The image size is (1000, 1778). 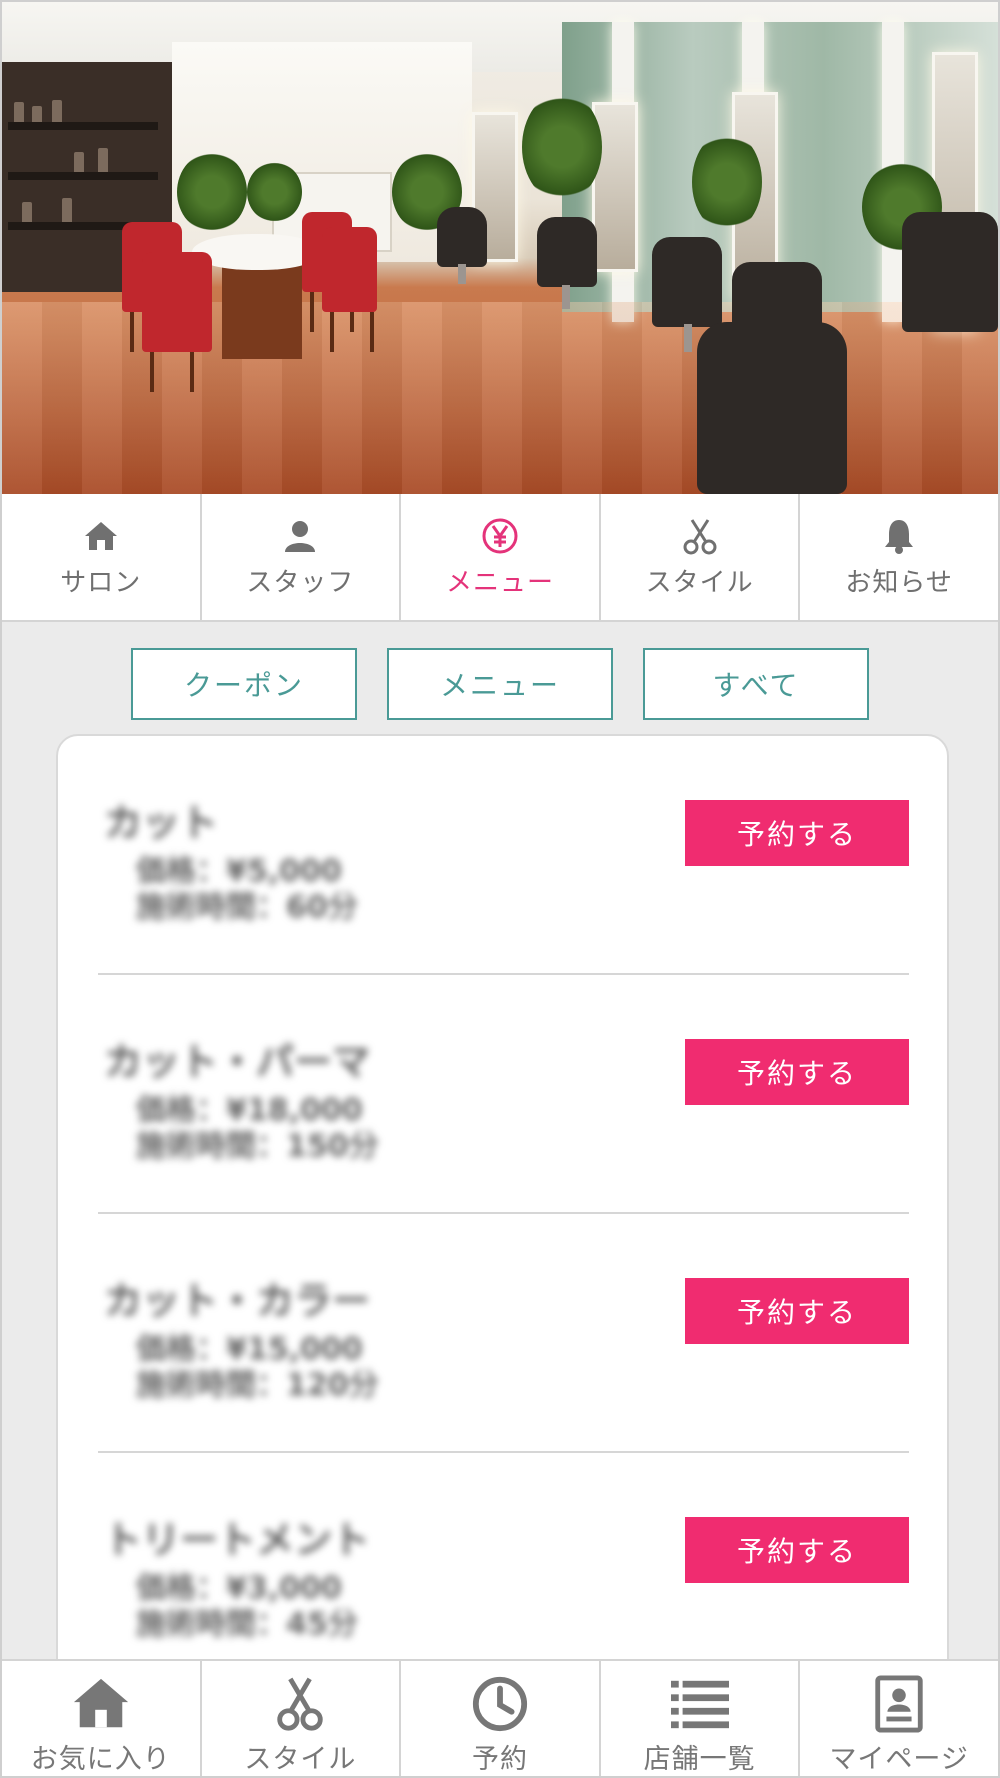 I want to click on nav-label: 予約, so click(x=499, y=1759).